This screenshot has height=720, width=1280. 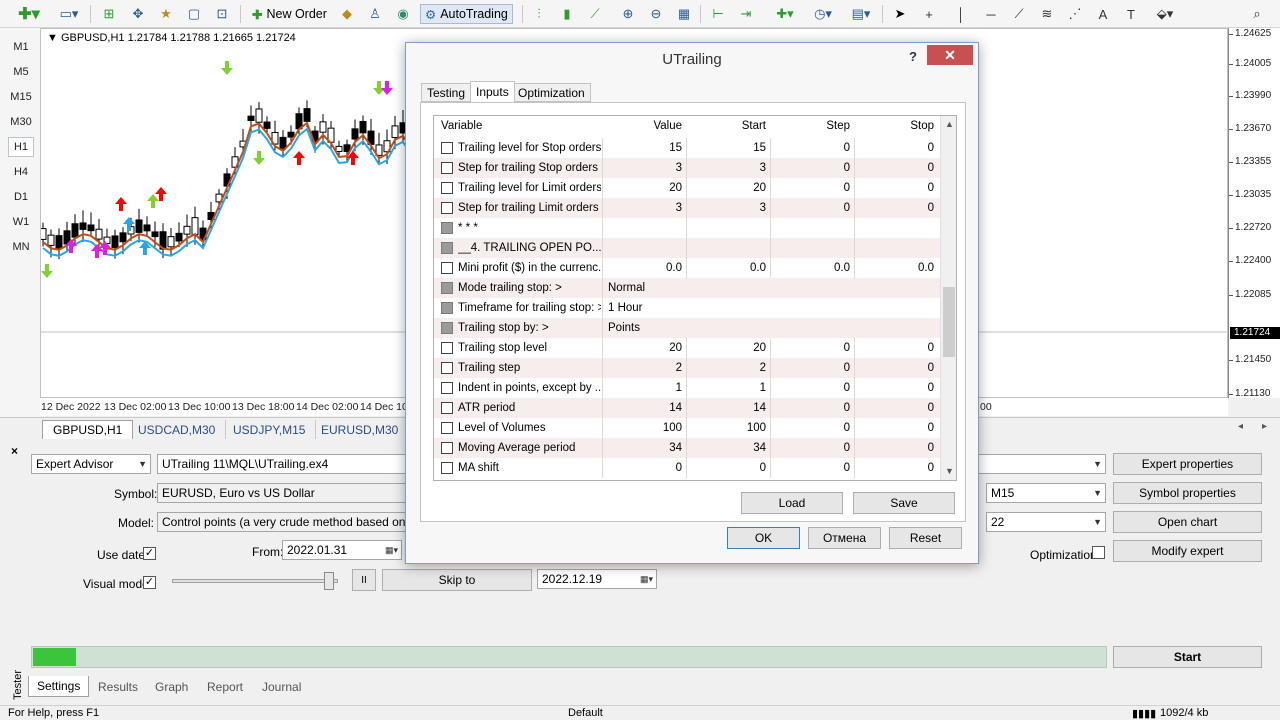 I want to click on input-start: 1, so click(x=728, y=388).